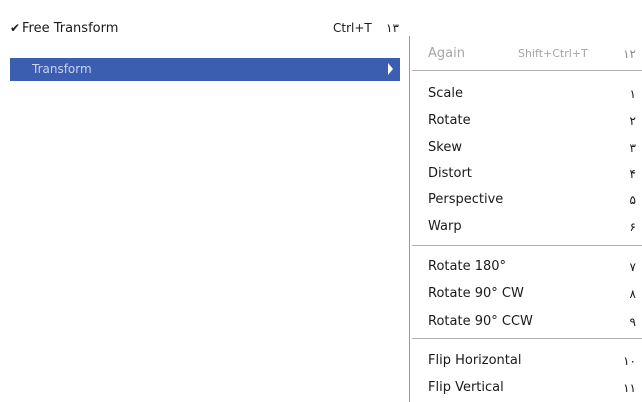 This screenshot has height=402, width=642. Describe the element at coordinates (526, 267) in the screenshot. I see `rotate-180-item: Rotate 180° ۷` at that location.